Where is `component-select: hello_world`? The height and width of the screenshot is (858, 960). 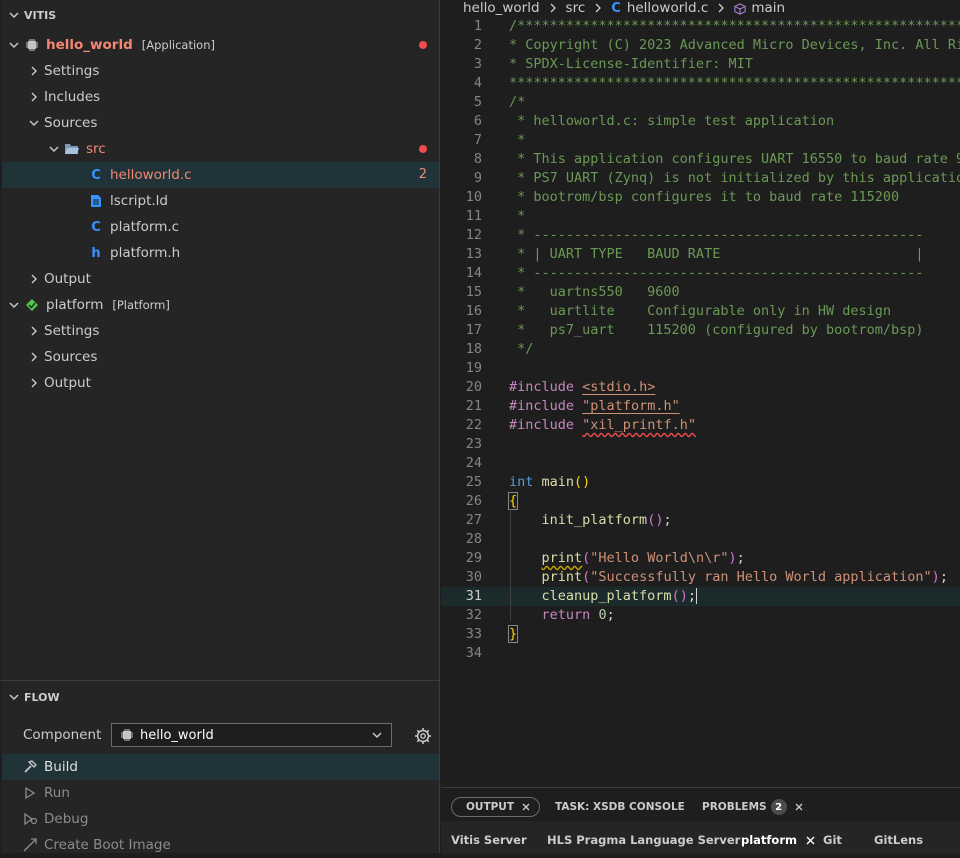 component-select: hello_world is located at coordinates (251, 735).